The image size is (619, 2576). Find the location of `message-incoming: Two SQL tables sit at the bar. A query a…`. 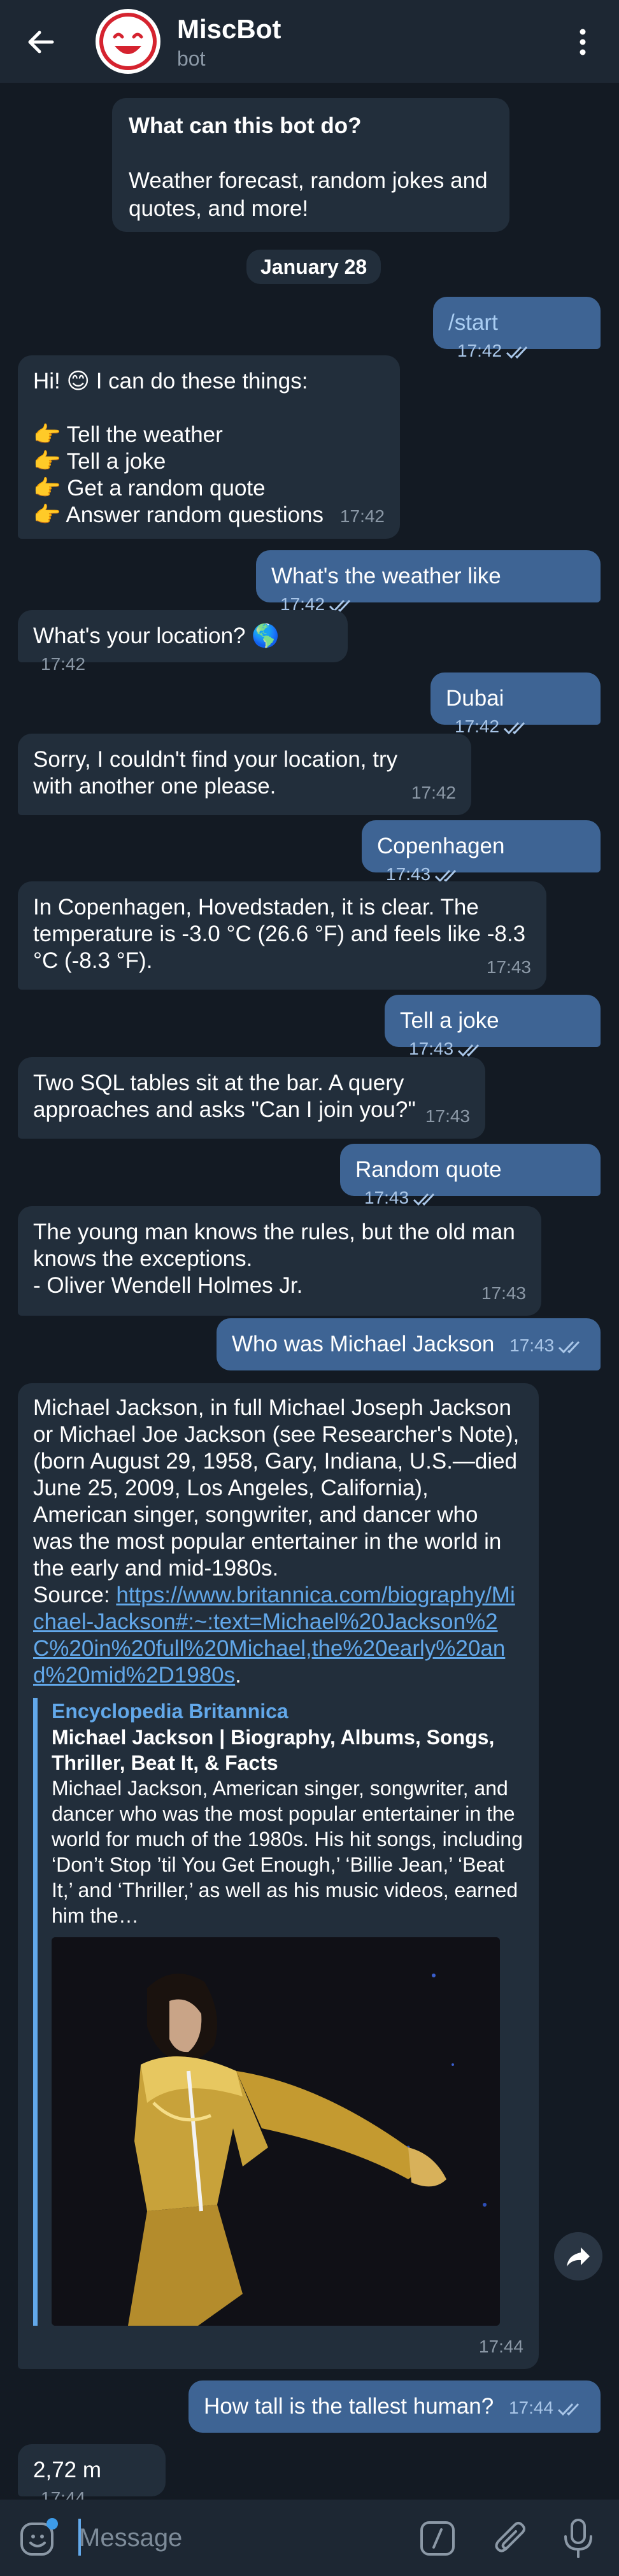

message-incoming: Two SQL tables sit at the bar. A query a… is located at coordinates (251, 1098).